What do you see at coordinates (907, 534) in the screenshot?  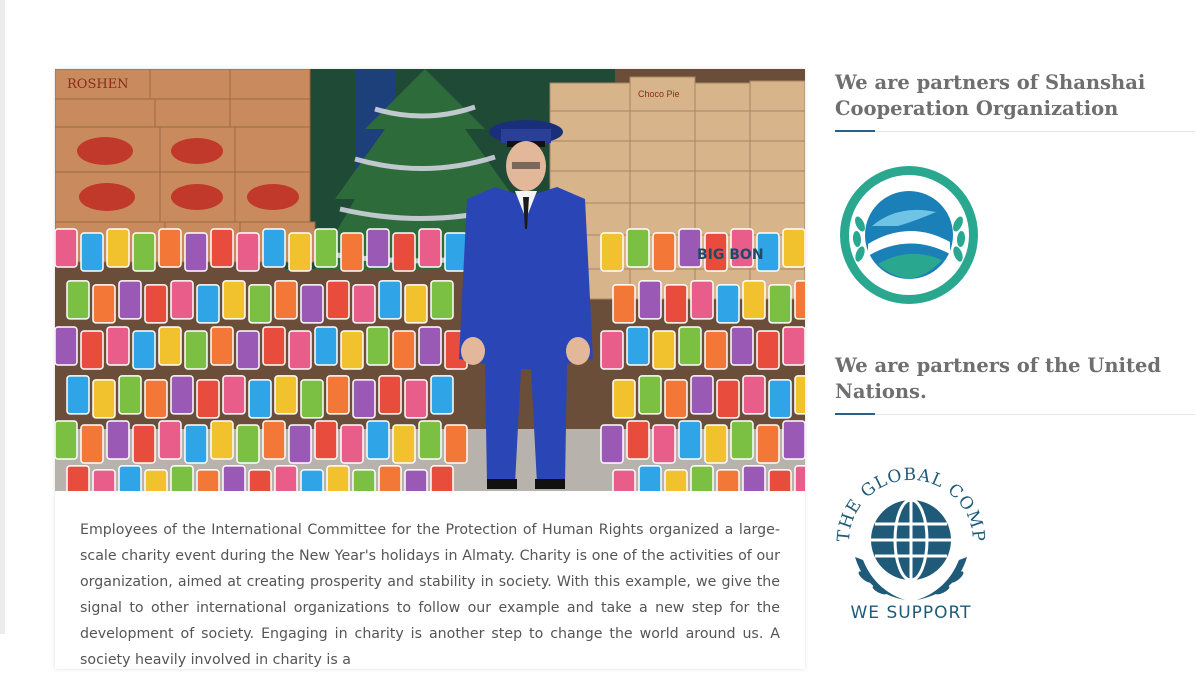 I see `global-compact-icon: THE GLOBAL COMPACT WE SUPPORT` at bounding box center [907, 534].